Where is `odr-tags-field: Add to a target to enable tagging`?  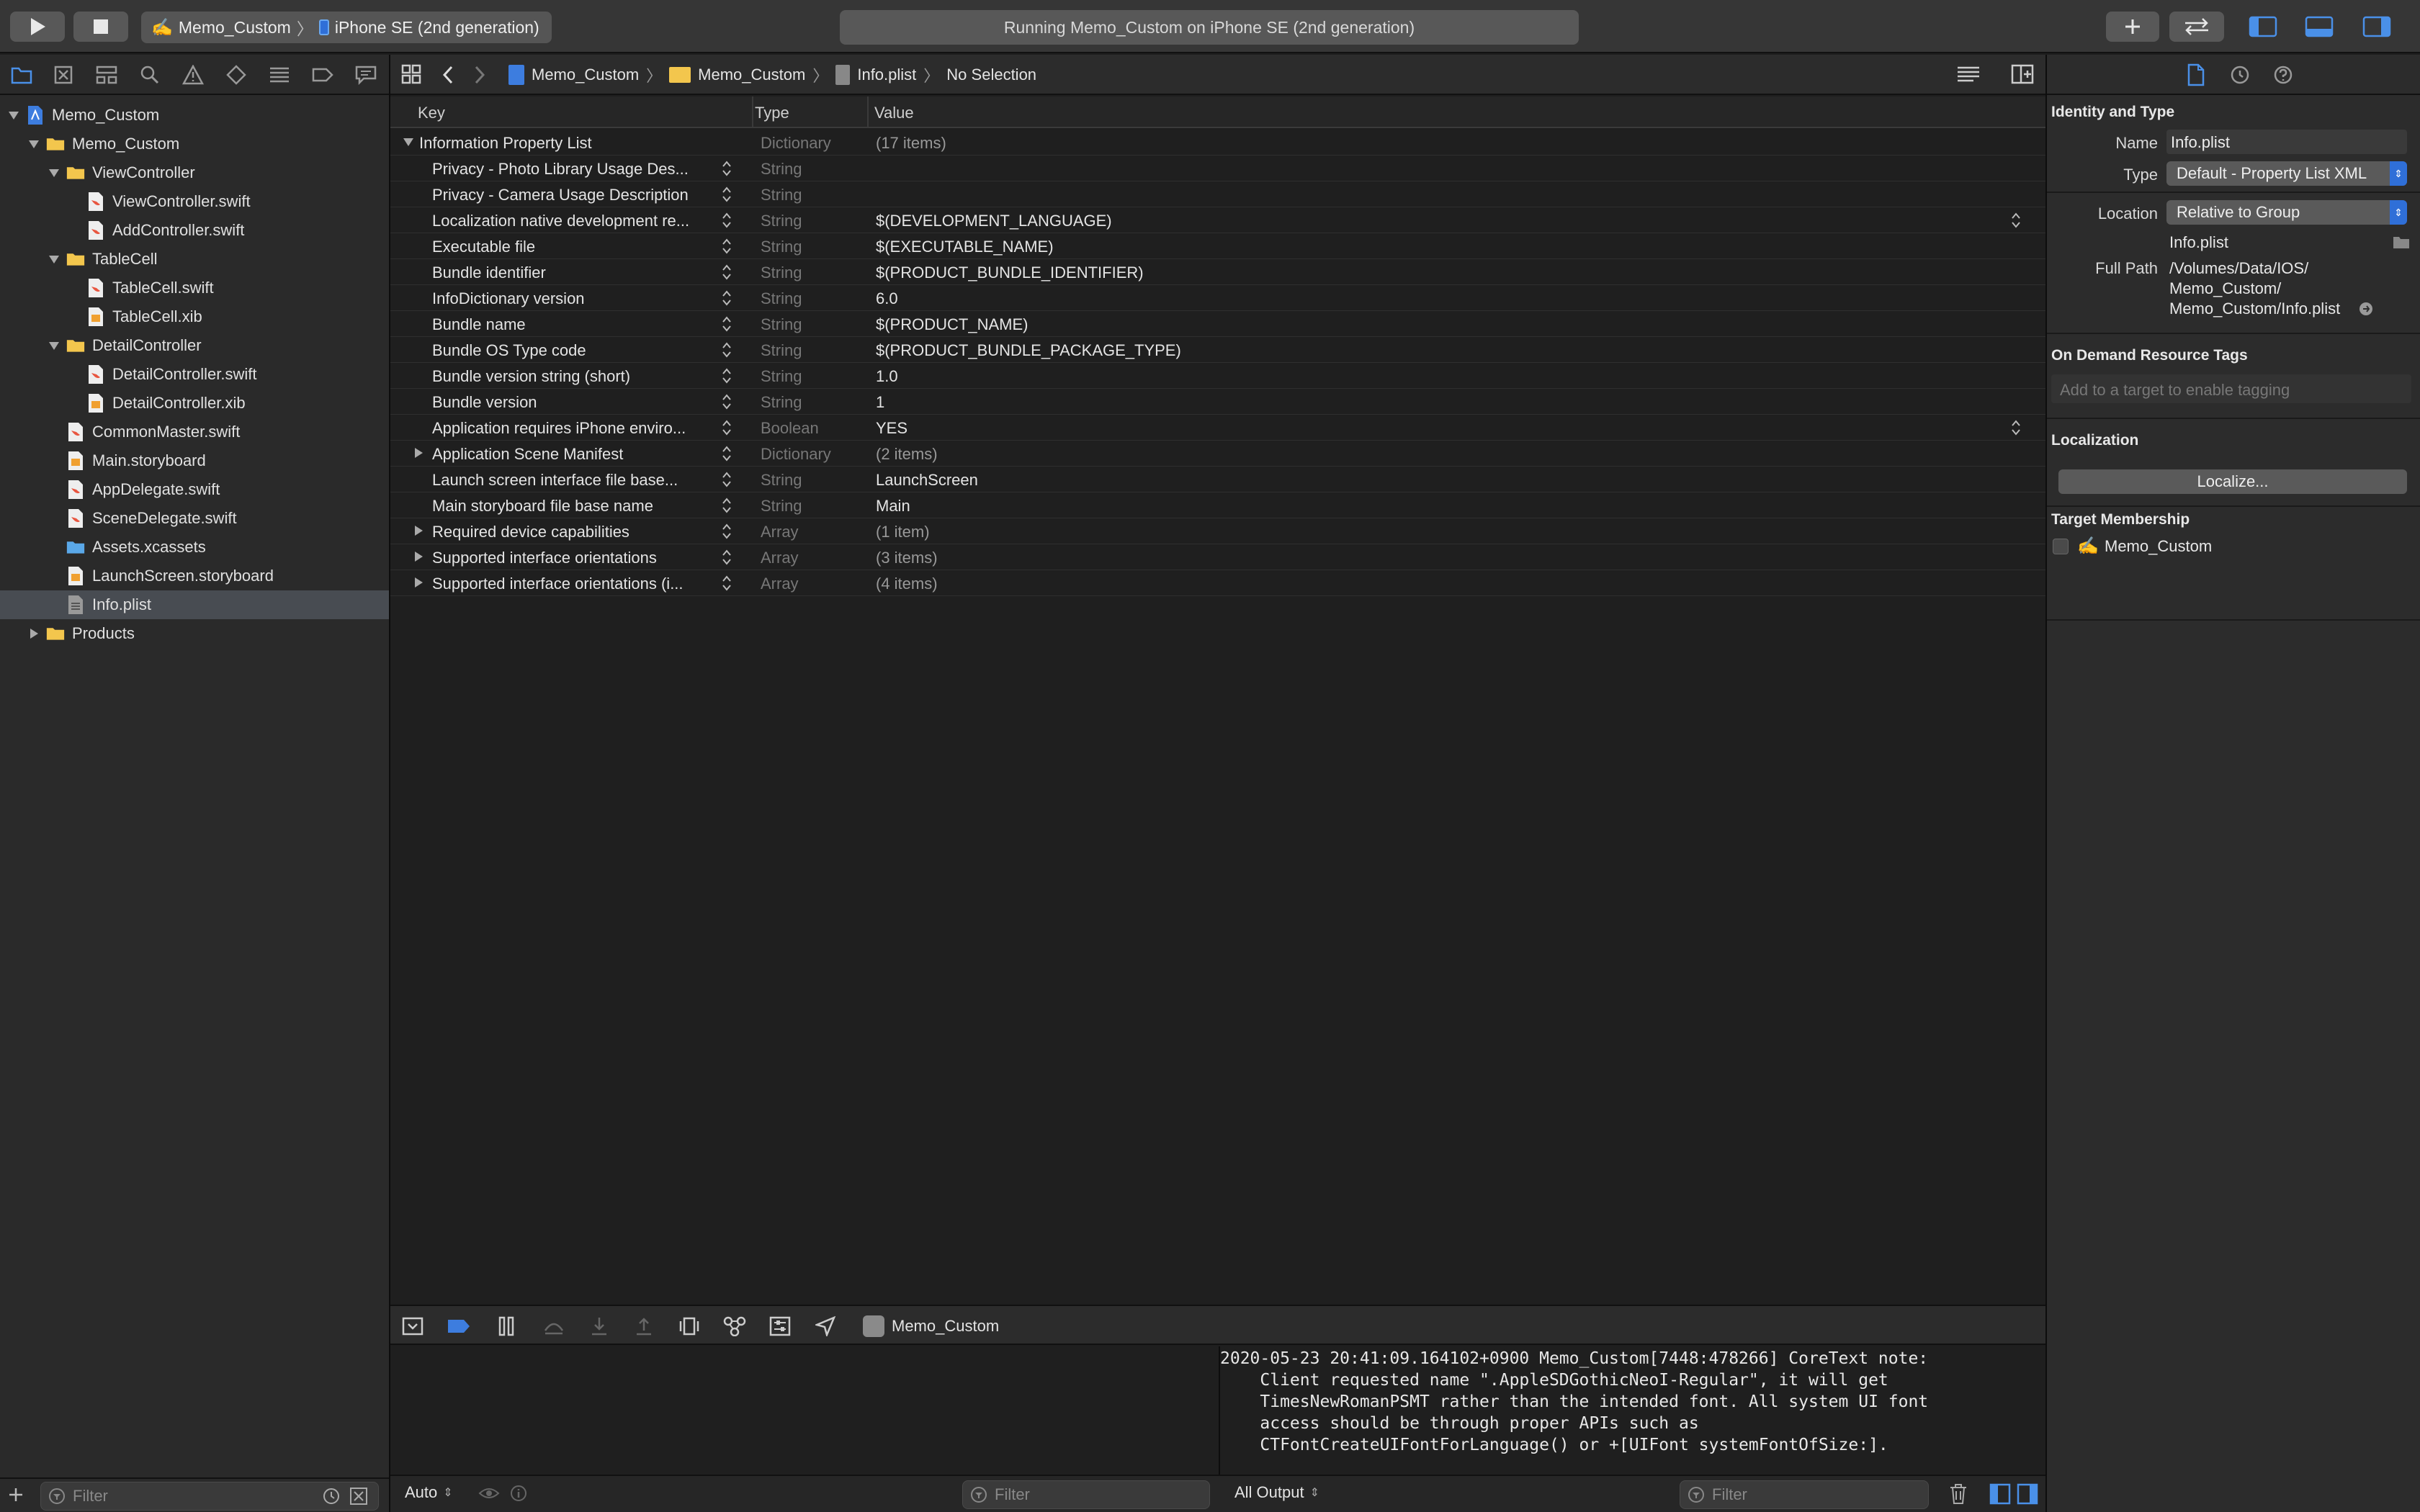
odr-tags-field: Add to a target to enable tagging is located at coordinates (2231, 388).